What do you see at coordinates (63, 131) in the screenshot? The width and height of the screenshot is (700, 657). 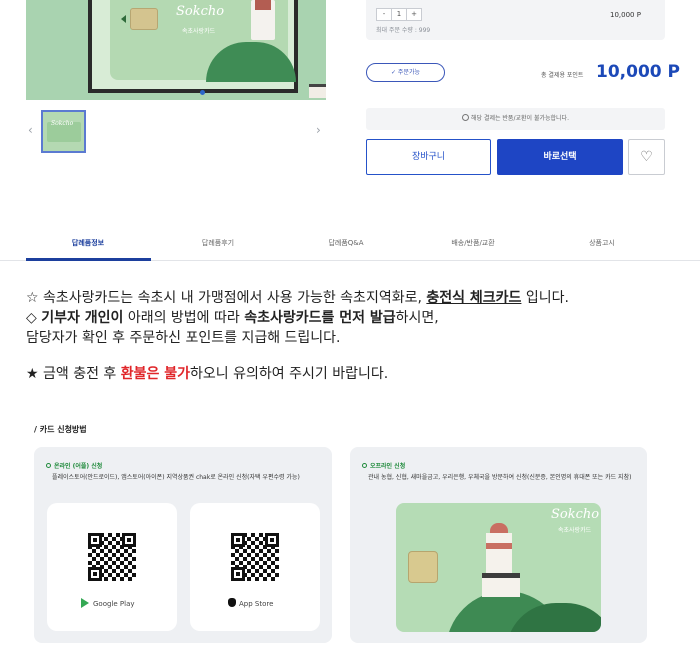 I see `thumbnail-1: Sokcho` at bounding box center [63, 131].